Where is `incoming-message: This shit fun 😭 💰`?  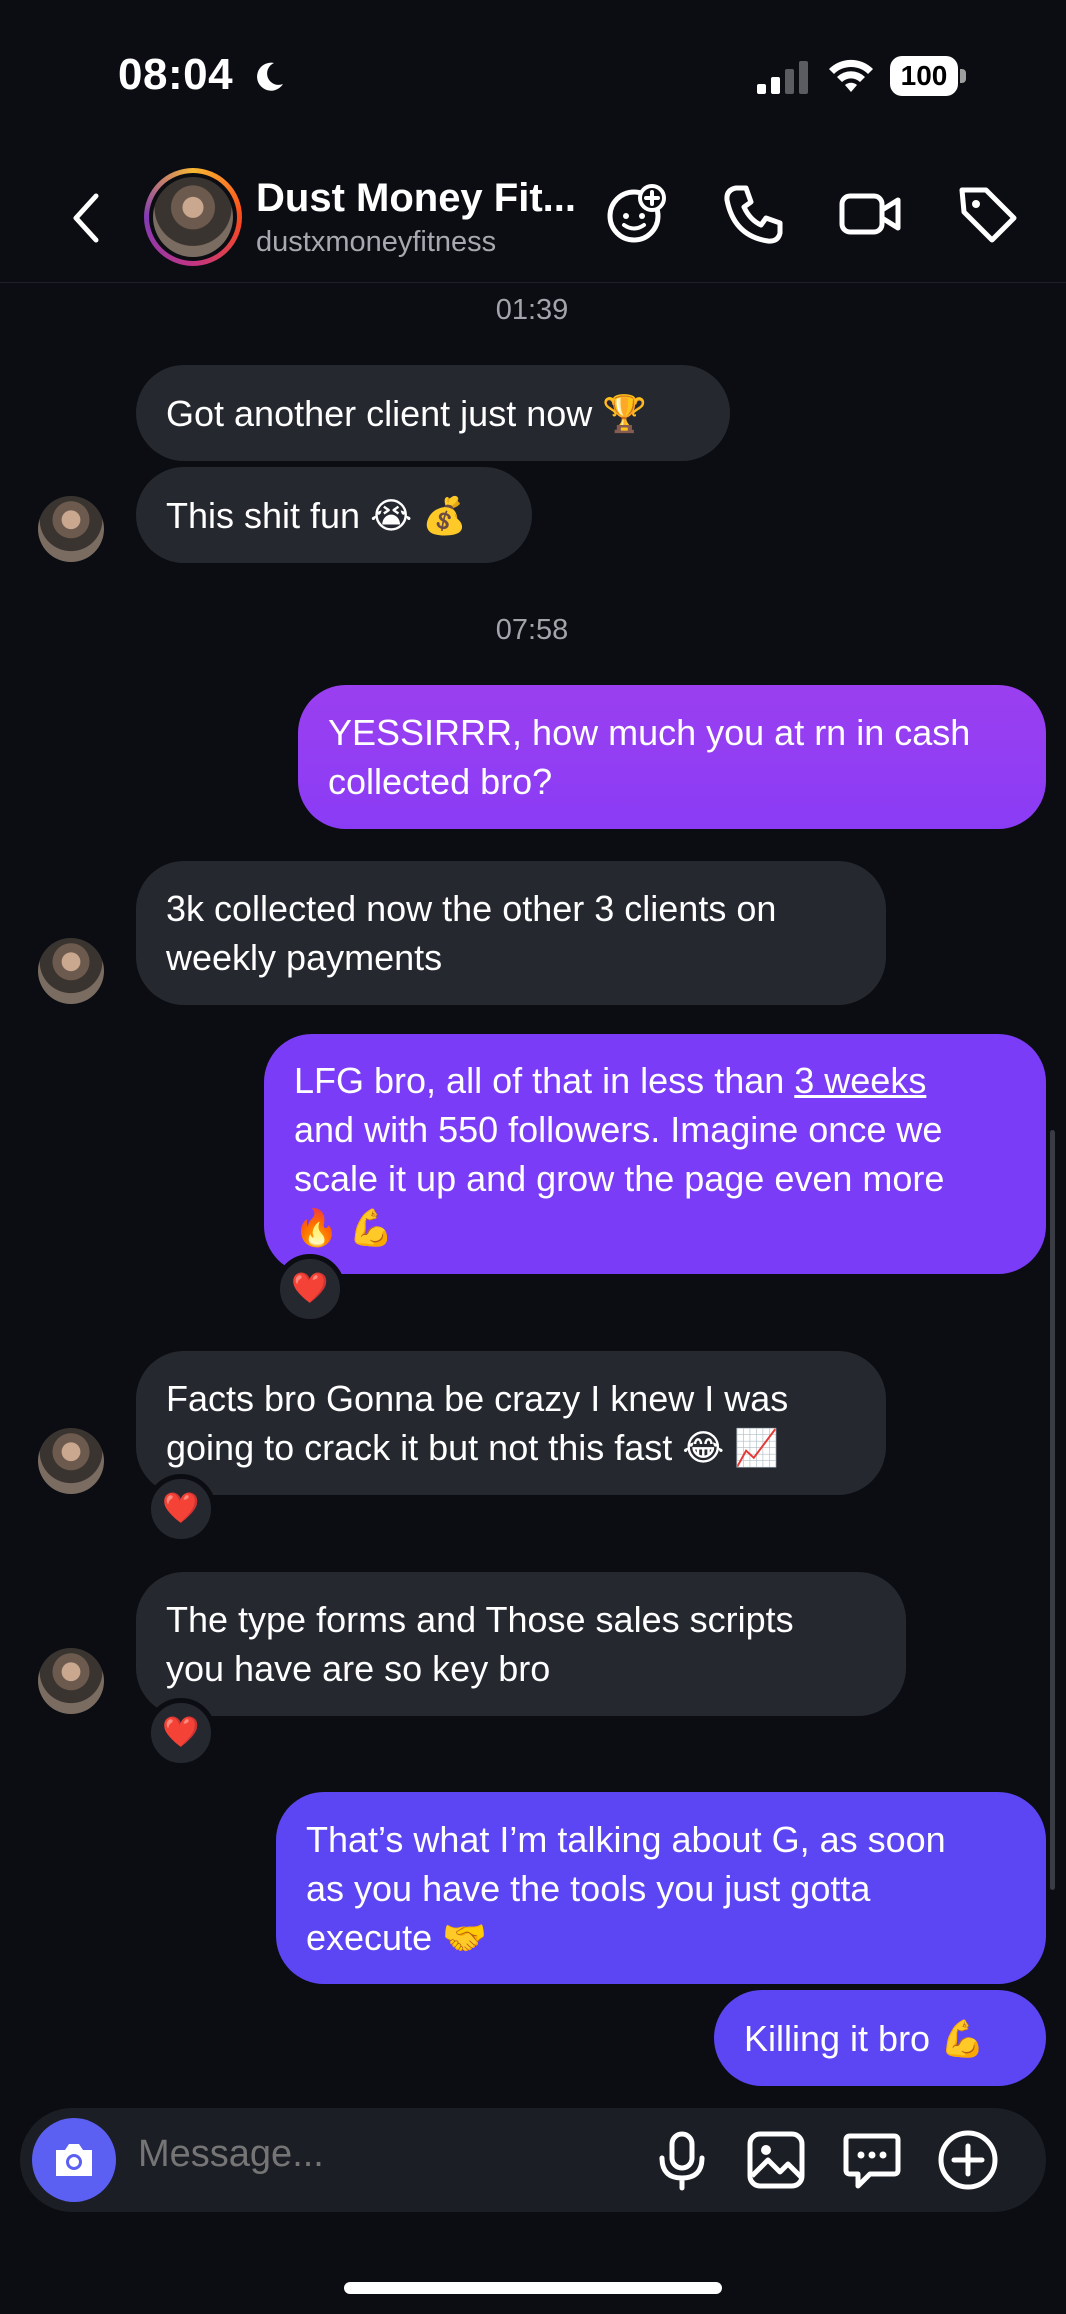 incoming-message: This shit fun 😭 💰 is located at coordinates (334, 515).